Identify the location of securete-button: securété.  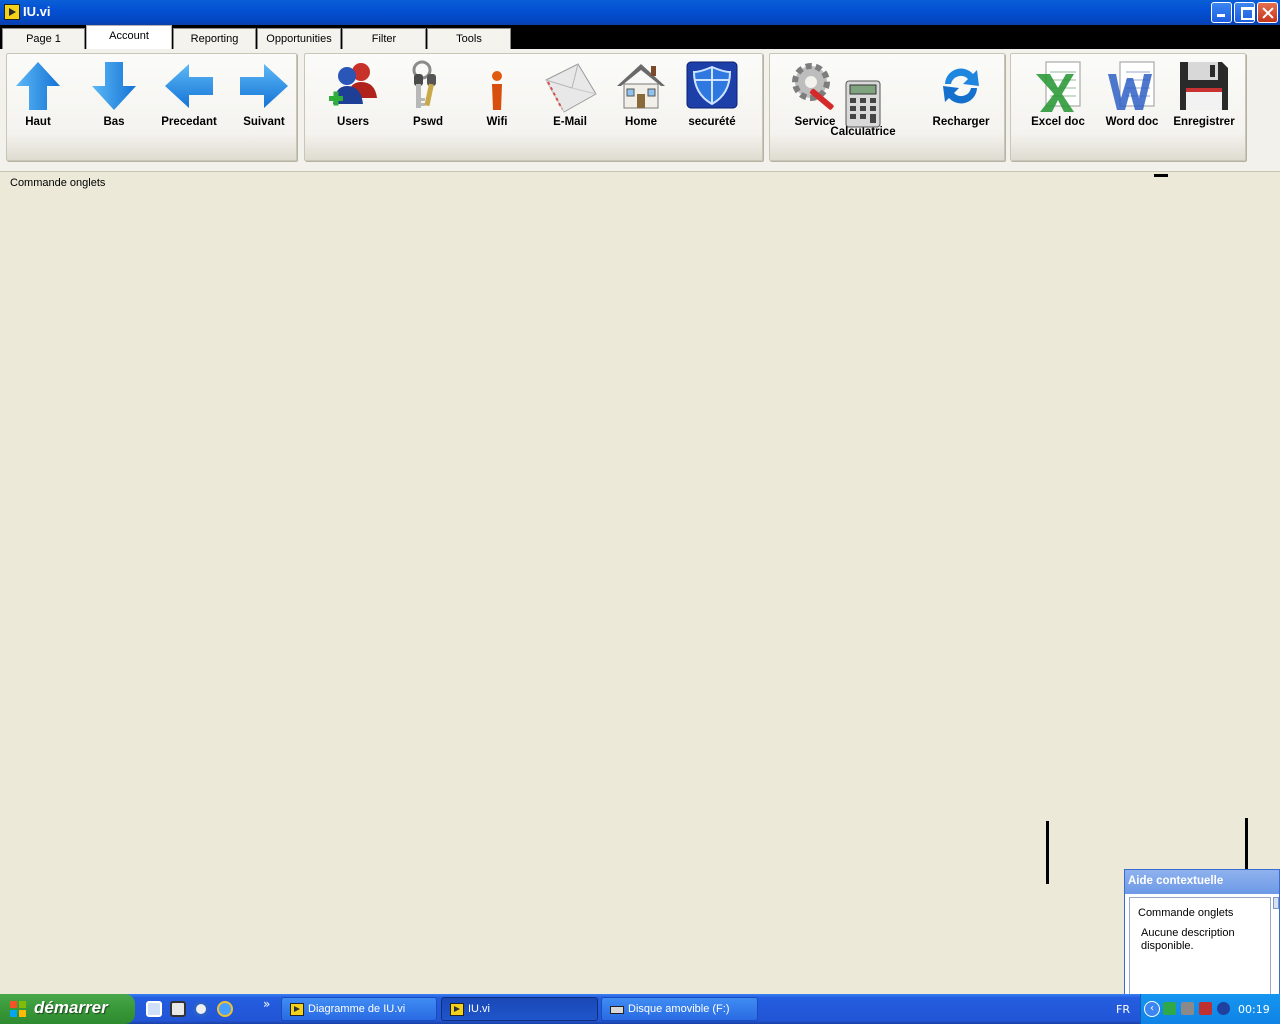
(712, 93).